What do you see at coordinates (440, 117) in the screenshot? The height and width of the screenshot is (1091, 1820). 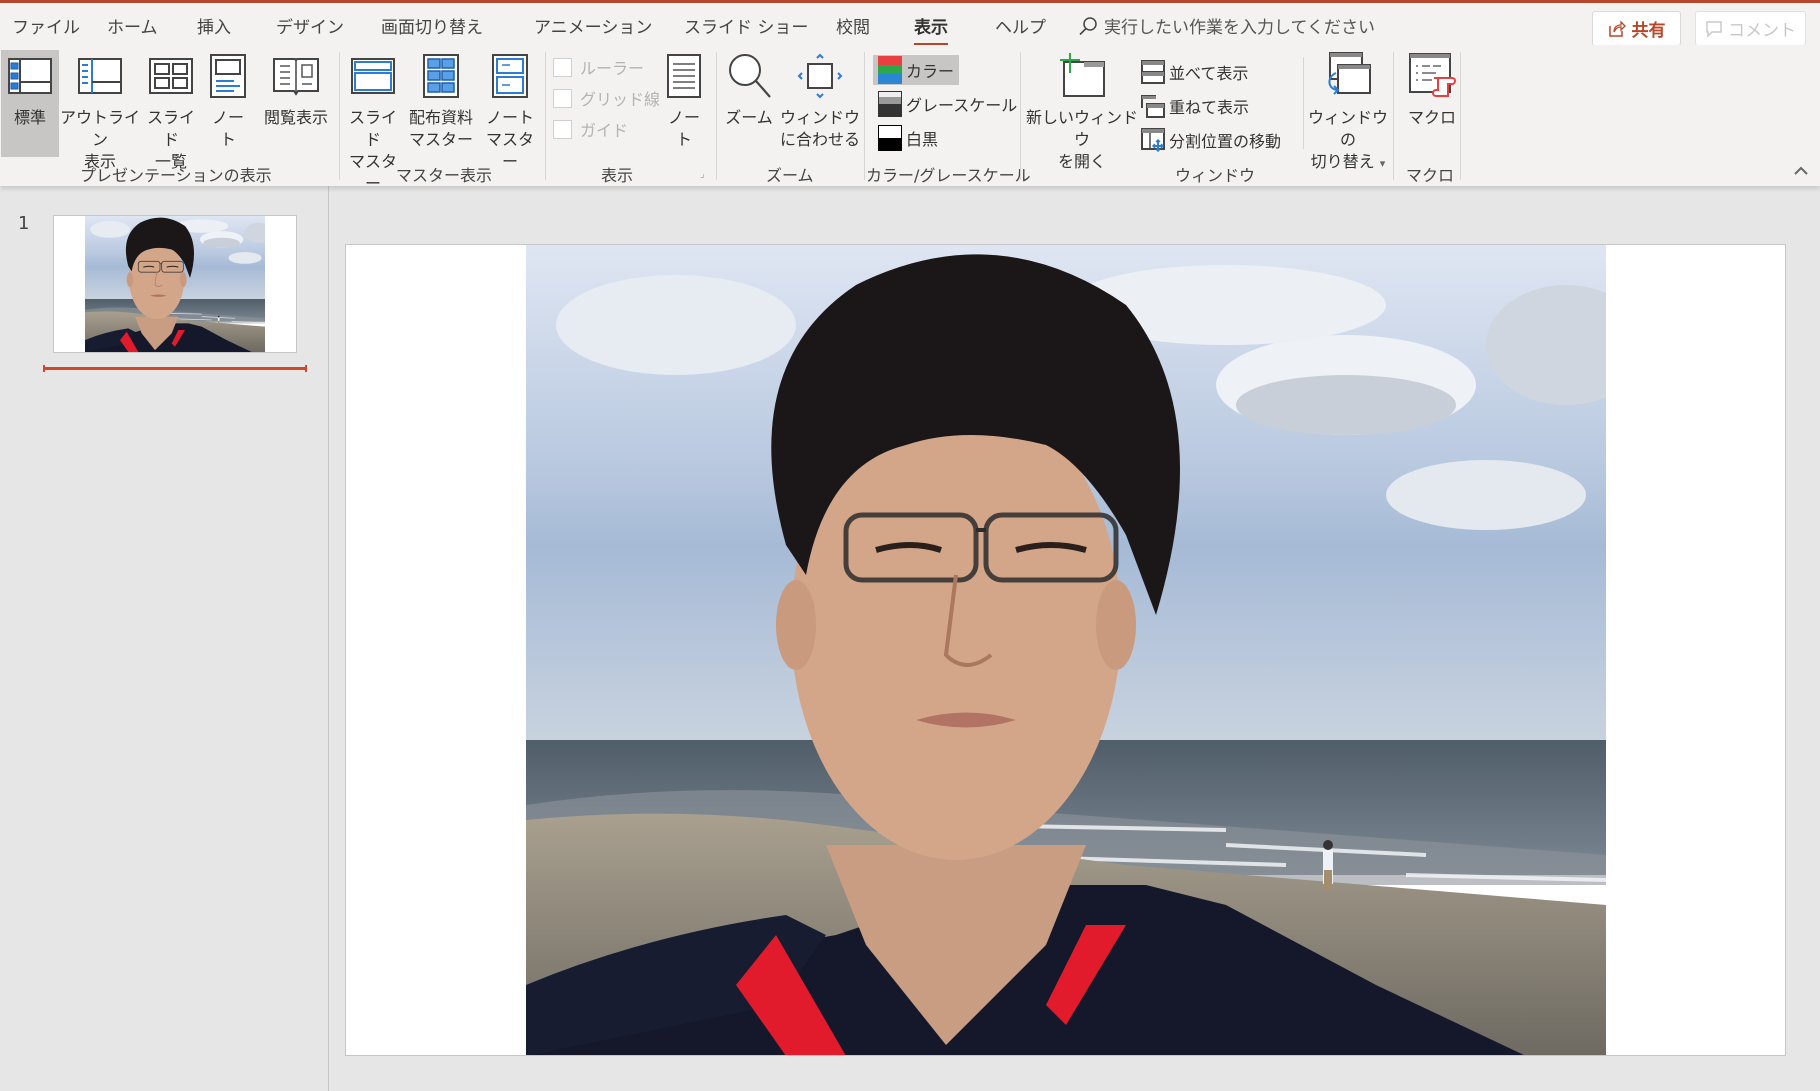 I see `handout-master-label-1: 配布資料` at bounding box center [440, 117].